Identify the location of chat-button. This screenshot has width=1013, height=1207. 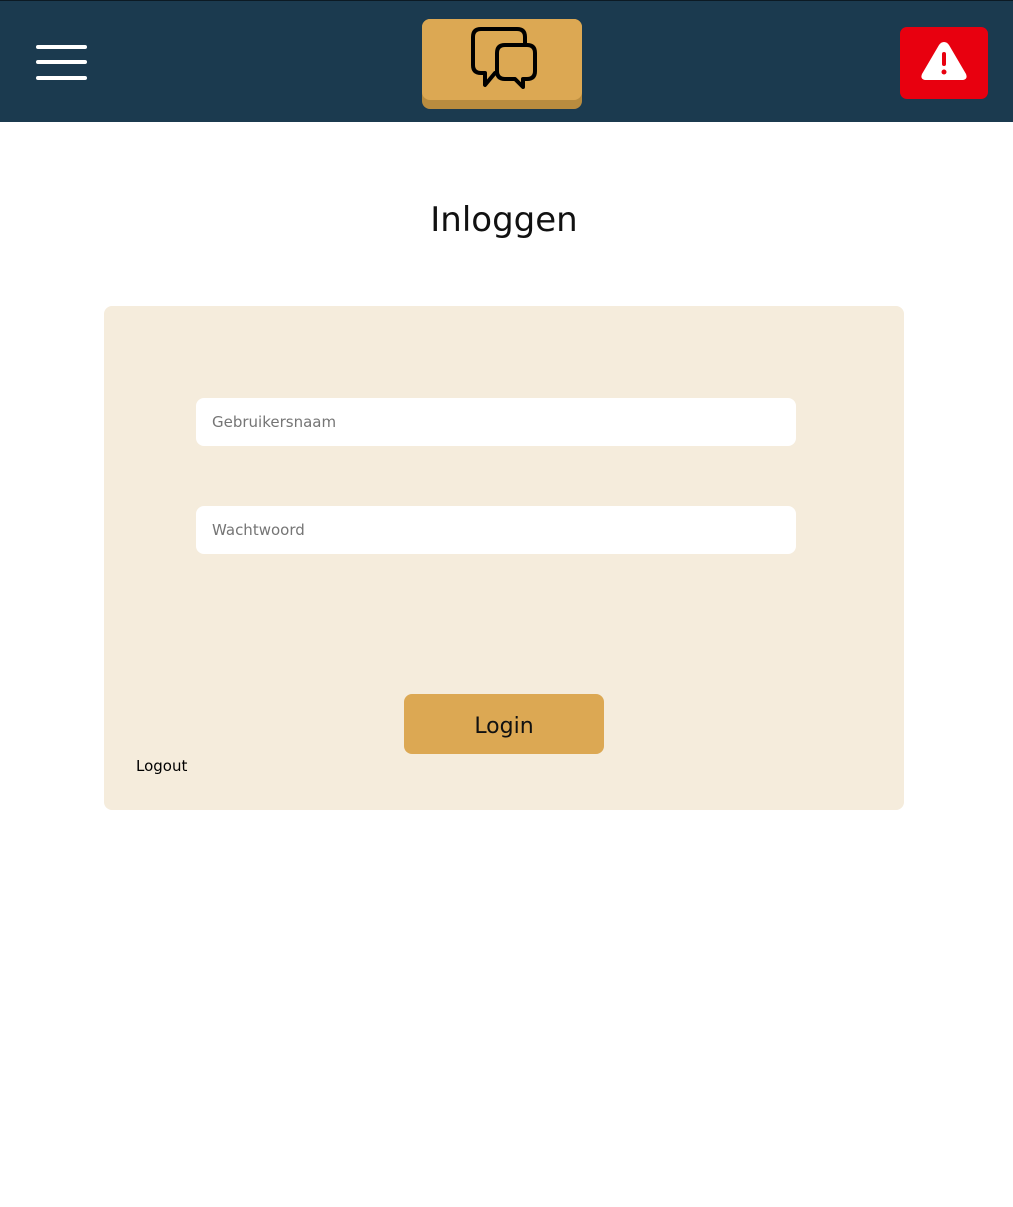
(502, 64).